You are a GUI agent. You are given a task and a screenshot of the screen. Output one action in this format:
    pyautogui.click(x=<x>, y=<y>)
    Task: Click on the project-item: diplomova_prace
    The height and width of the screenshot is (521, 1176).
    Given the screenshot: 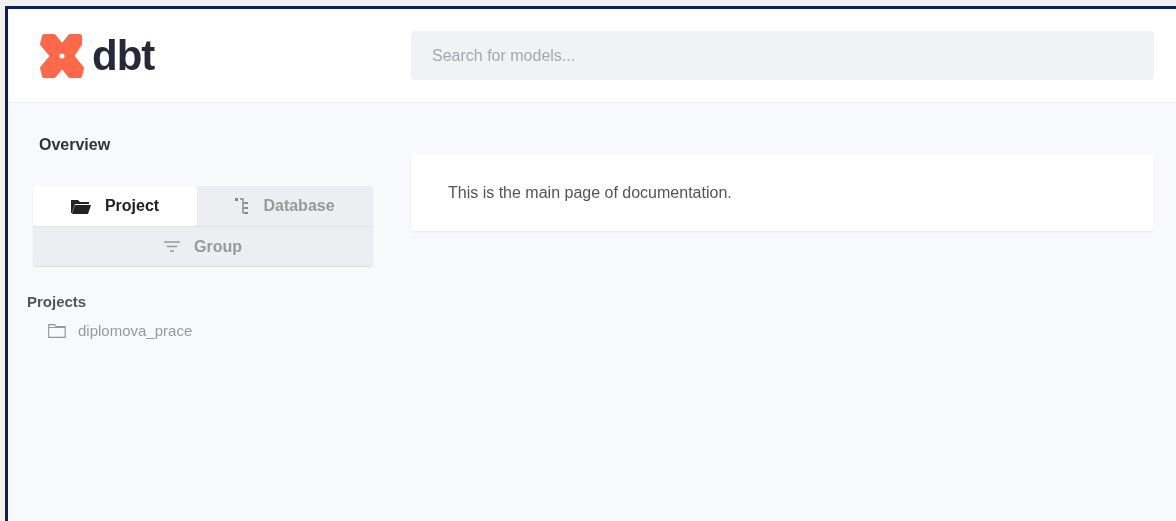 What is the action you would take?
    pyautogui.click(x=120, y=330)
    